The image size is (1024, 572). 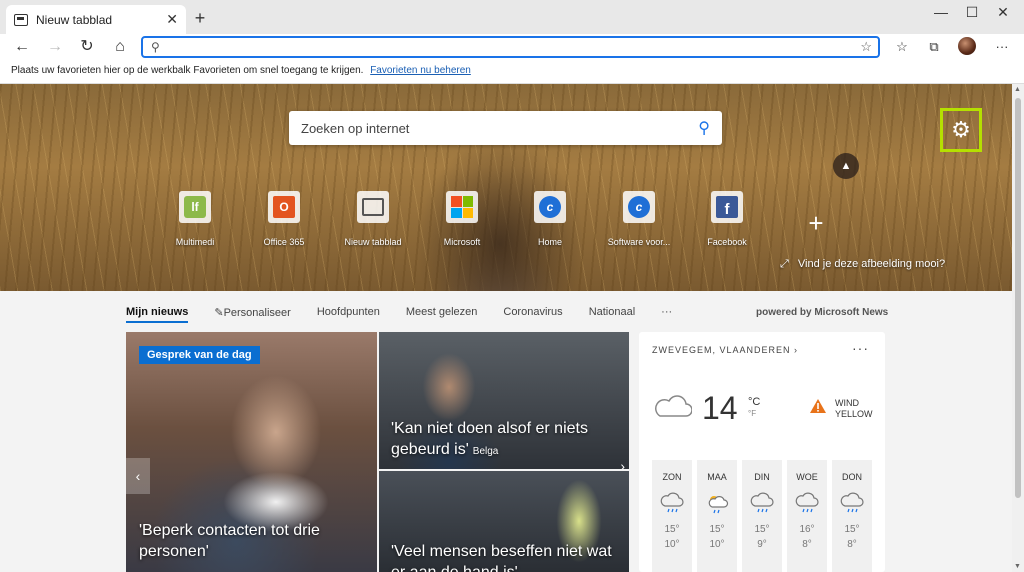 What do you see at coordinates (762, 529) in the screenshot?
I see `day-high: 15°` at bounding box center [762, 529].